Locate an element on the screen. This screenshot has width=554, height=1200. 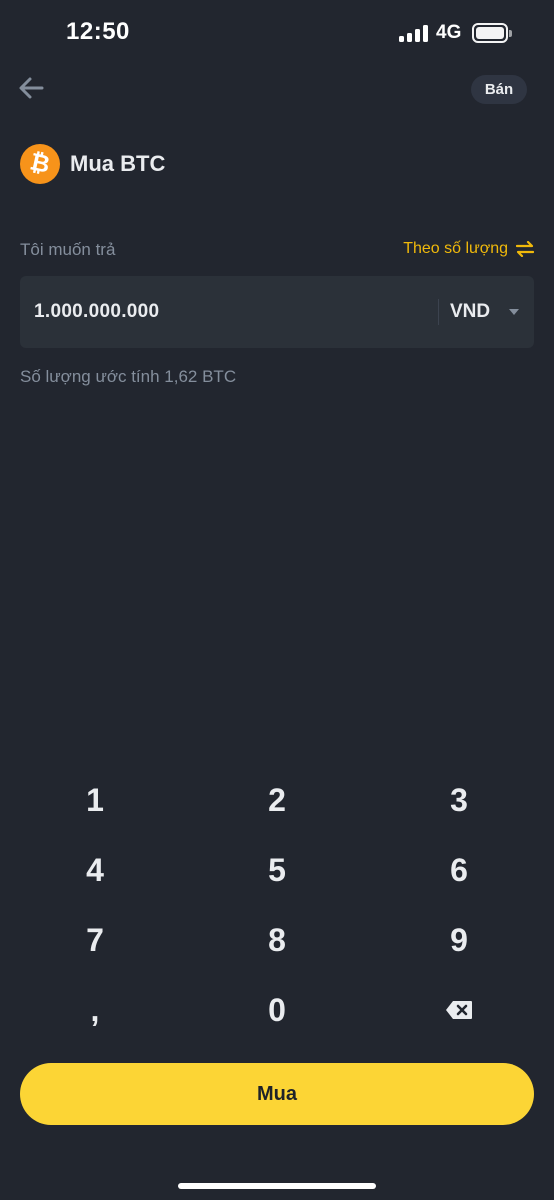
sell-button: Bán is located at coordinates (499, 89).